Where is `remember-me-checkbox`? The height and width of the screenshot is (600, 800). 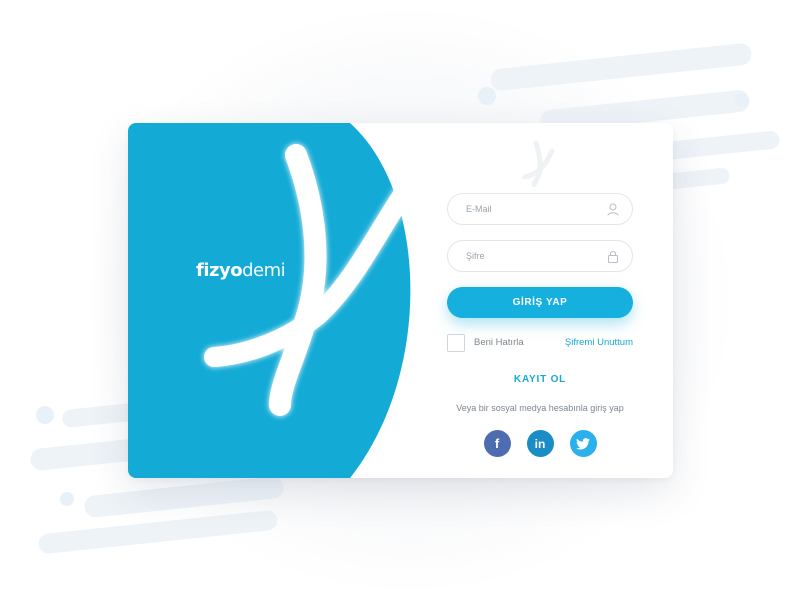
remember-me-checkbox is located at coordinates (456, 343).